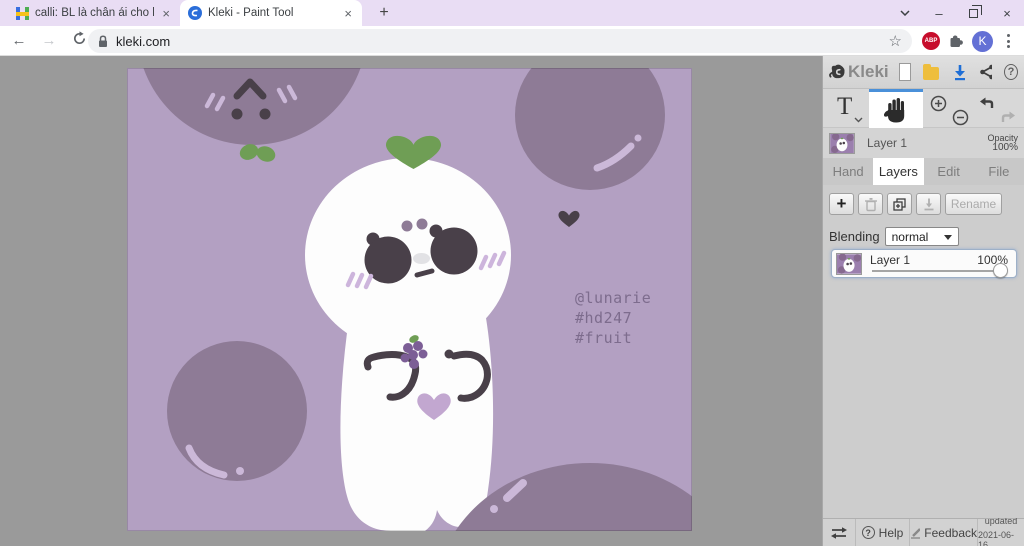  I want to click on address-bar: kleki.com ☆, so click(500, 41).